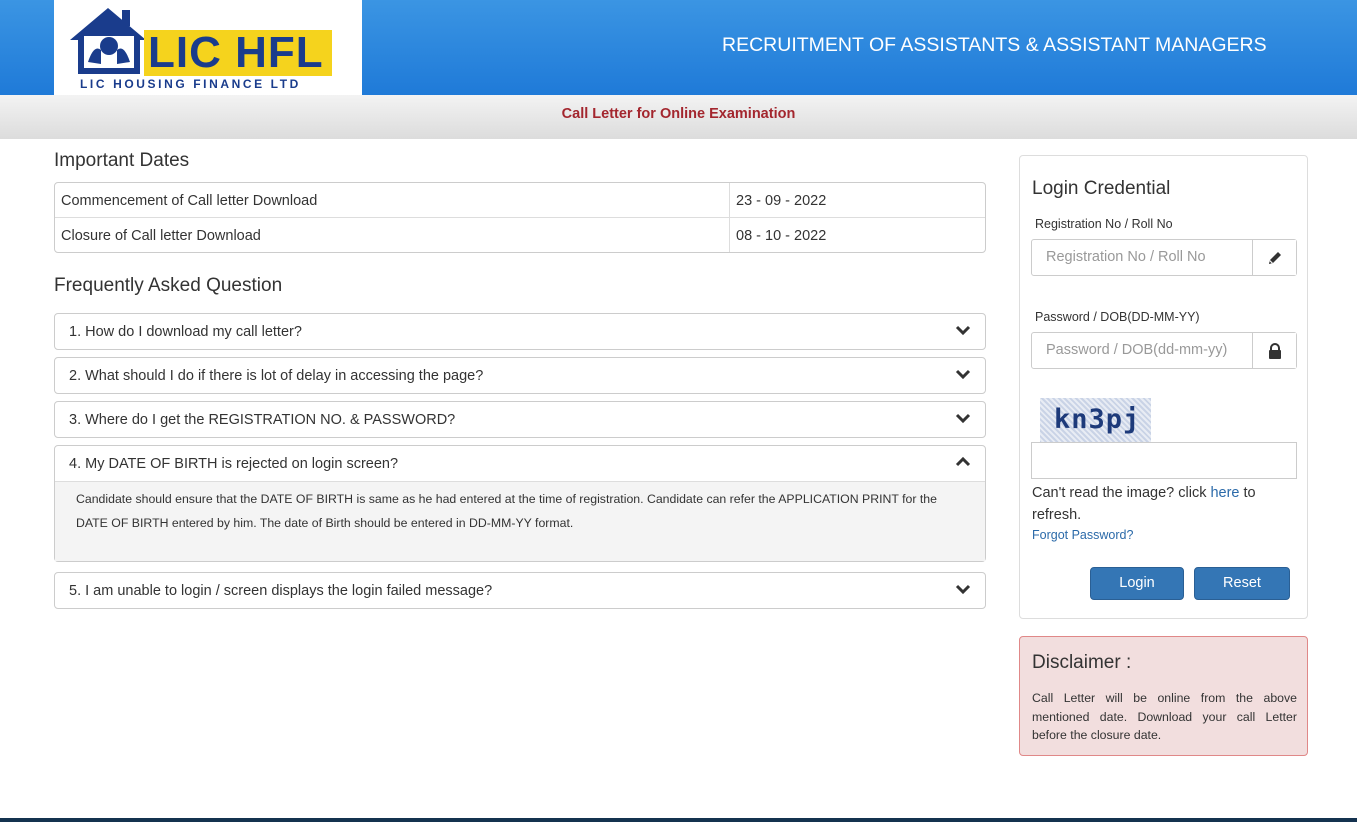 This screenshot has width=1357, height=822. I want to click on date-label: Commencement of Call letter Download, so click(392, 200).